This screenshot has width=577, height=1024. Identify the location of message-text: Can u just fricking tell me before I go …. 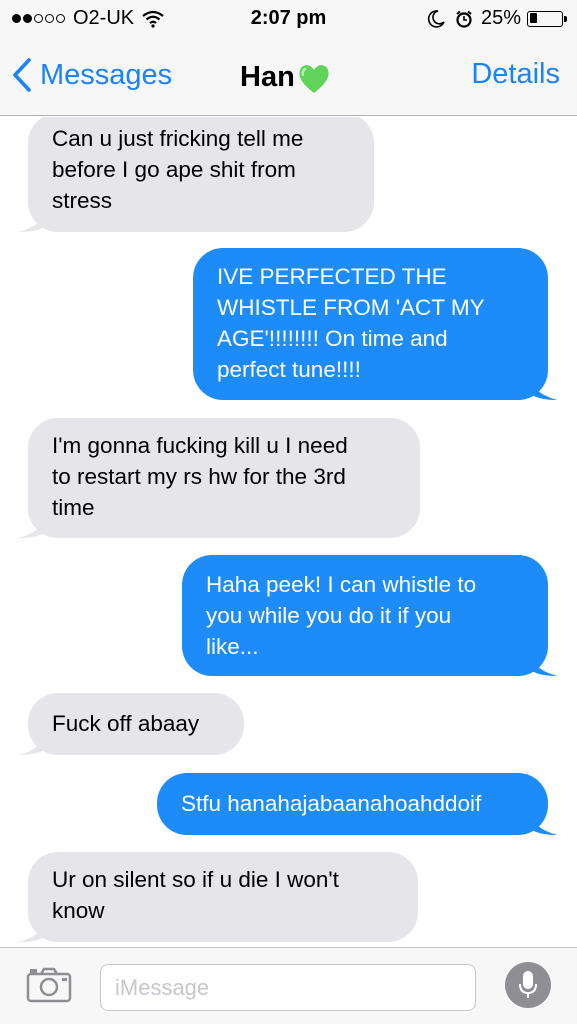
(178, 169).